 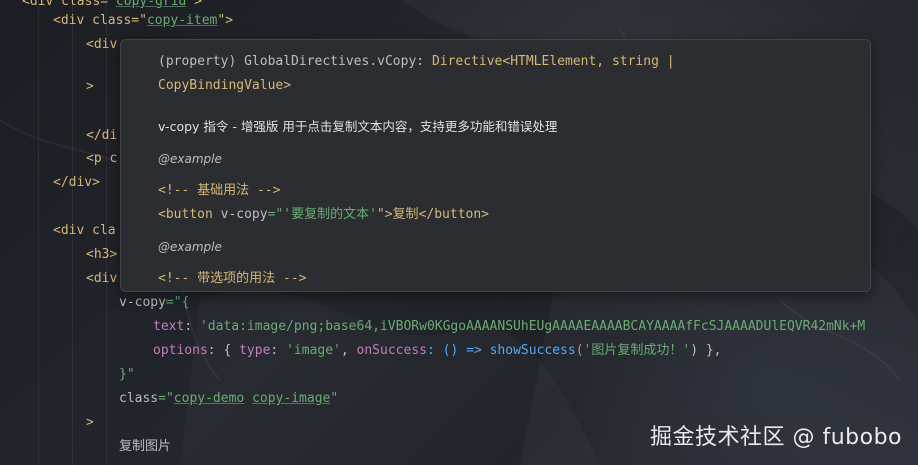 What do you see at coordinates (189, 214) in the screenshot?
I see `token: <button` at bounding box center [189, 214].